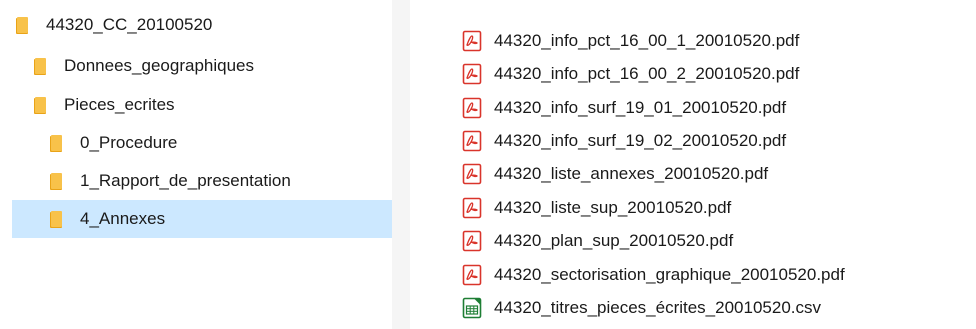  I want to click on file-row: 44320_liste_annexes_20010520.pdf, so click(615, 174).